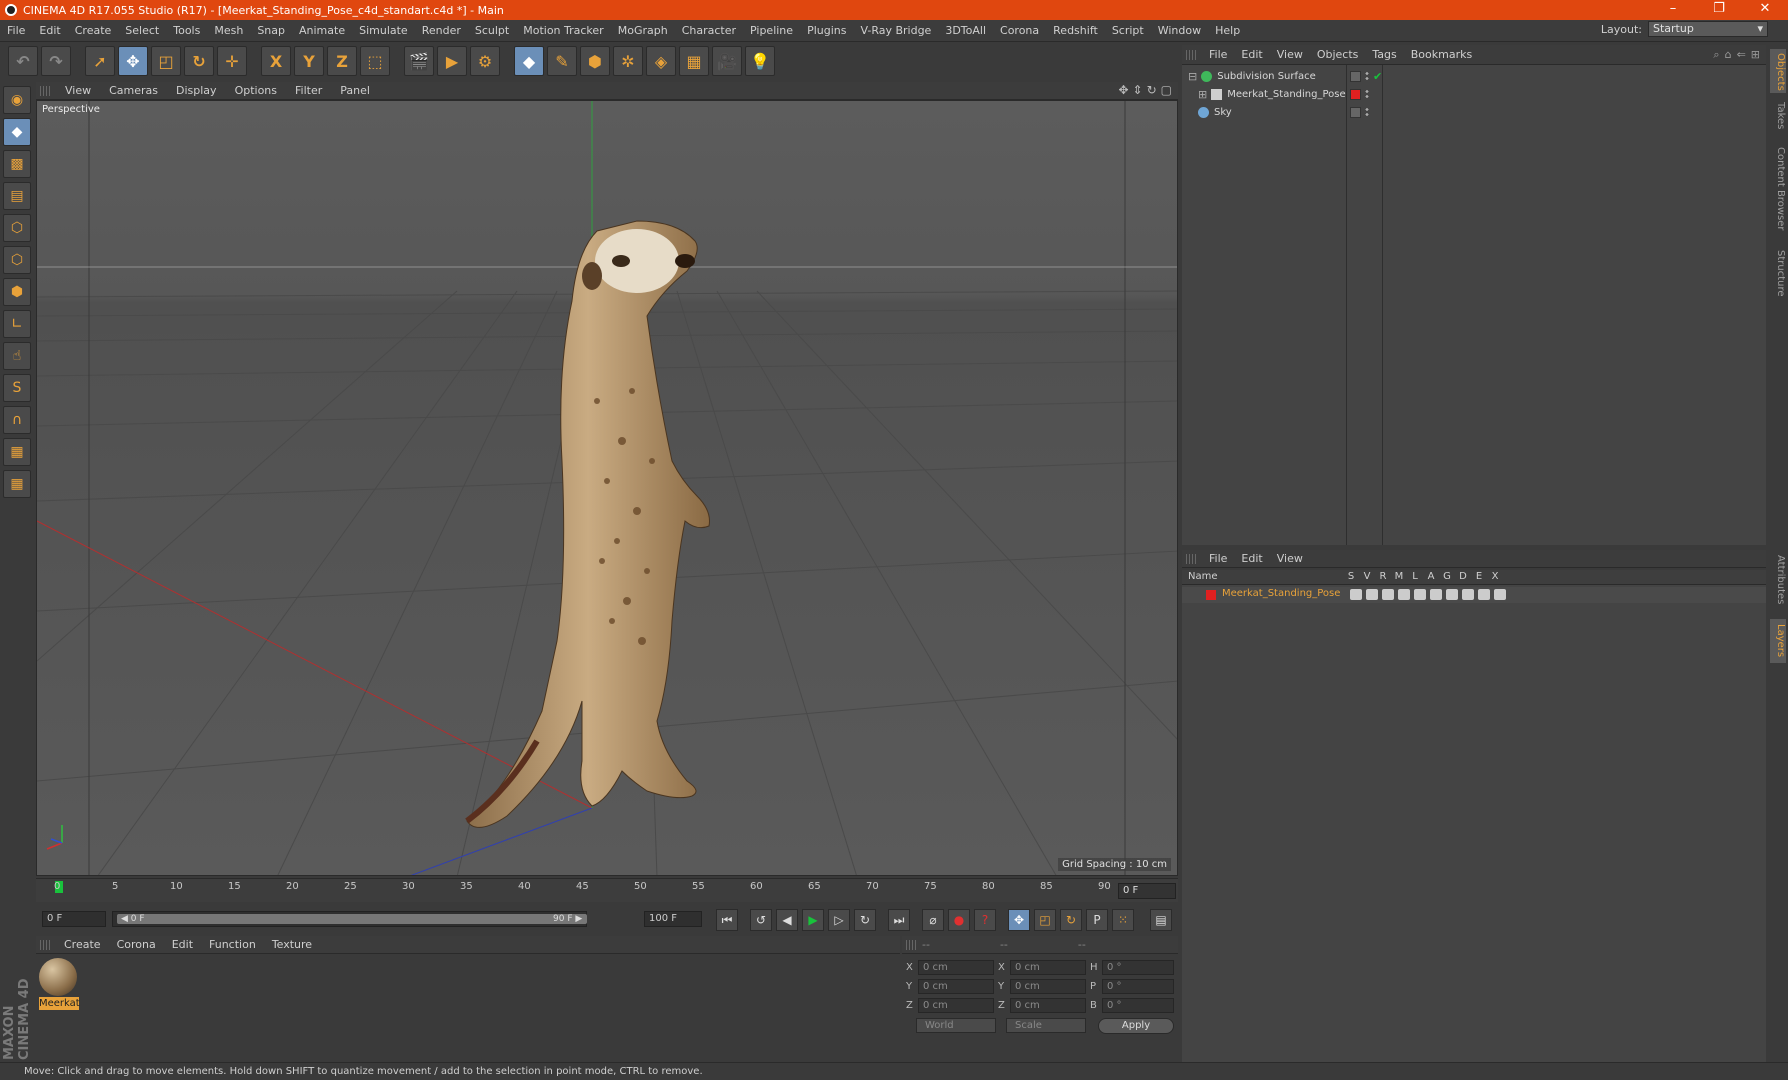 The height and width of the screenshot is (1080, 1788). I want to click on layer-name: Meerkat_Standing_Pose, so click(1281, 593).